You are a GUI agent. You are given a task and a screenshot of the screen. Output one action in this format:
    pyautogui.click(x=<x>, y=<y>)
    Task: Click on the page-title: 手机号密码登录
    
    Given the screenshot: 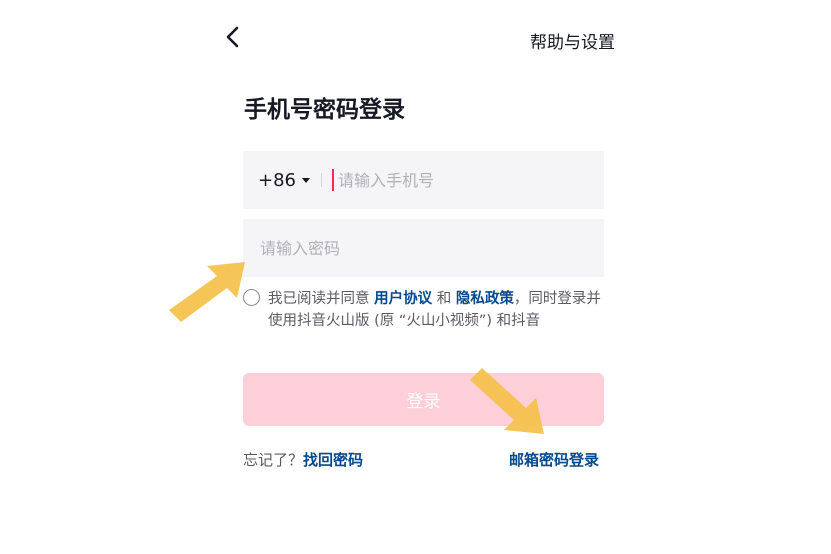 What is the action you would take?
    pyautogui.click(x=324, y=110)
    